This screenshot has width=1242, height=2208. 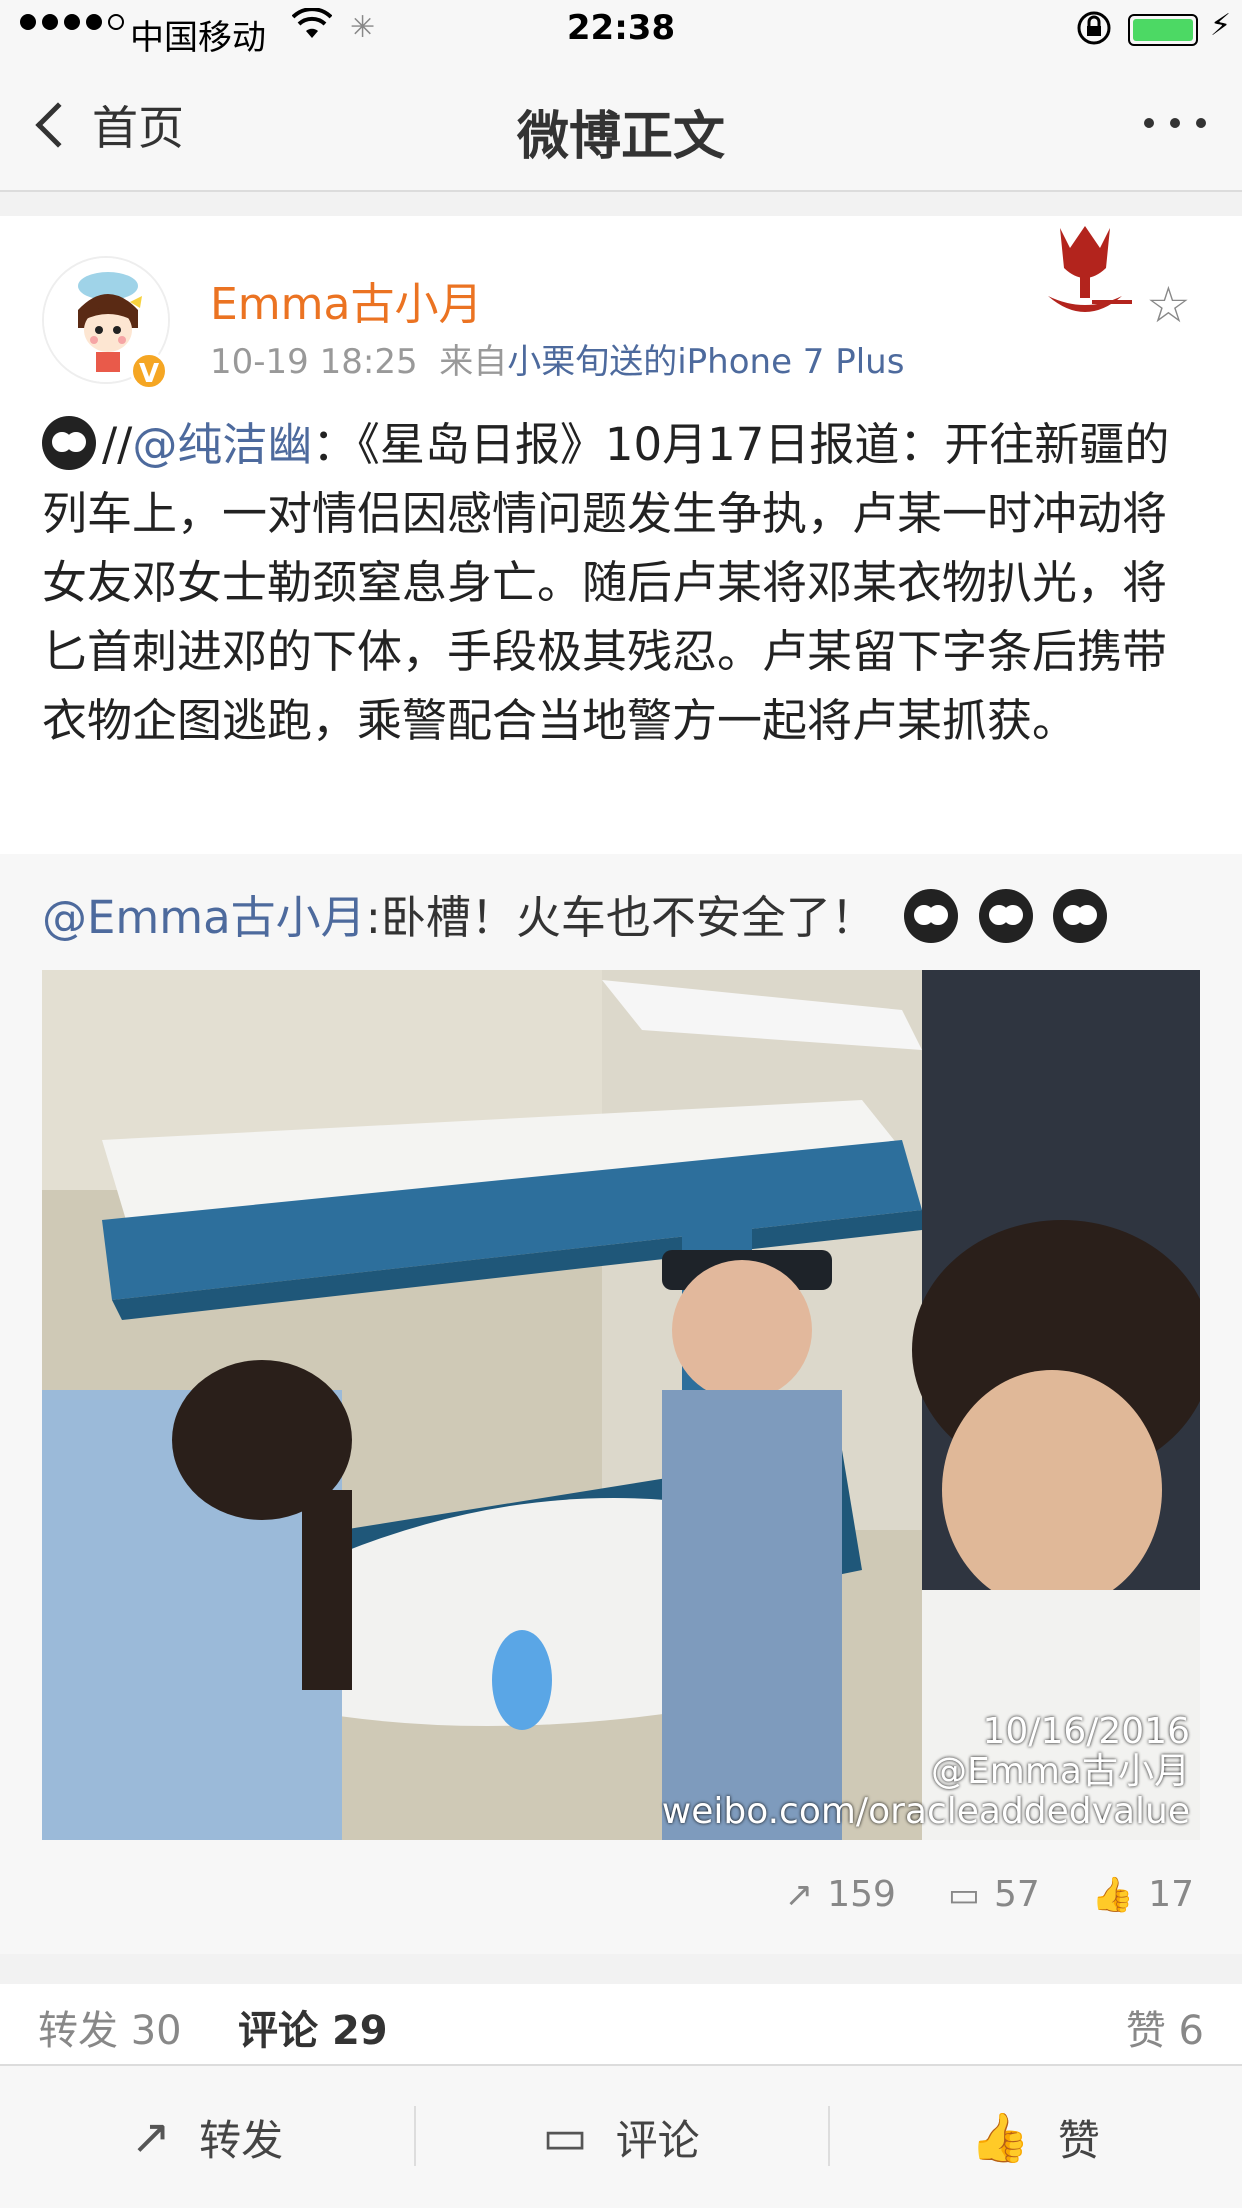 What do you see at coordinates (1175, 123) in the screenshot?
I see `more-options-icon` at bounding box center [1175, 123].